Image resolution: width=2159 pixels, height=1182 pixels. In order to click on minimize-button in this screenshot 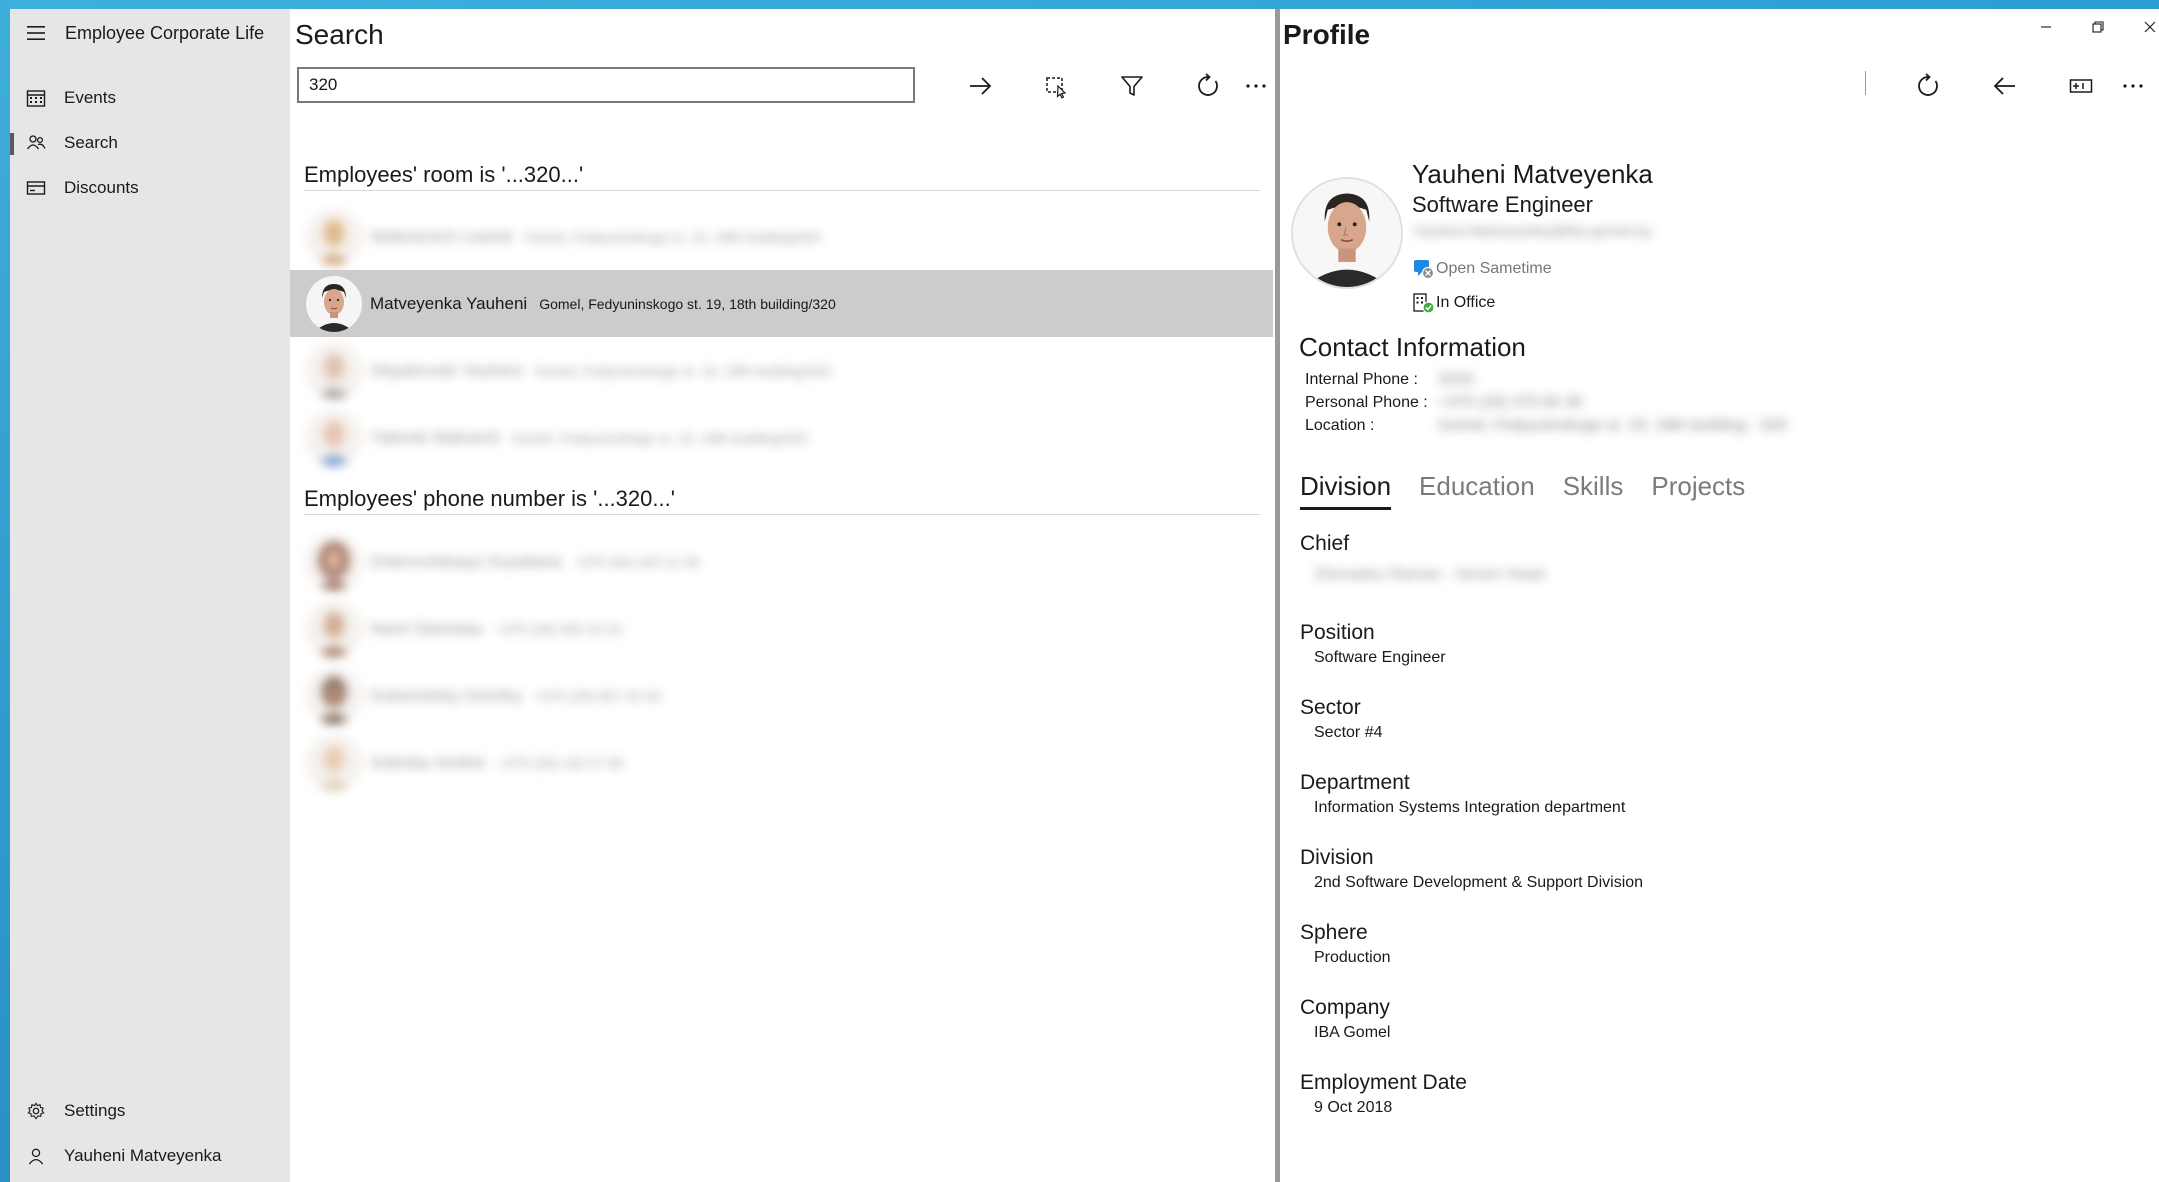, I will do `click(2046, 27)`.